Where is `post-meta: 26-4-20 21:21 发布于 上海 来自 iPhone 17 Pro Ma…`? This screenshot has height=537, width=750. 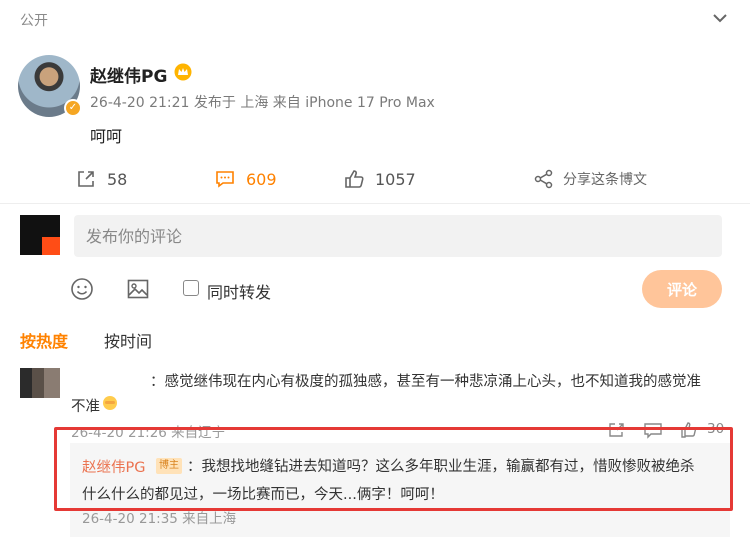
post-meta: 26-4-20 21:21 发布于 上海 来自 iPhone 17 Pro Ma… is located at coordinates (262, 103).